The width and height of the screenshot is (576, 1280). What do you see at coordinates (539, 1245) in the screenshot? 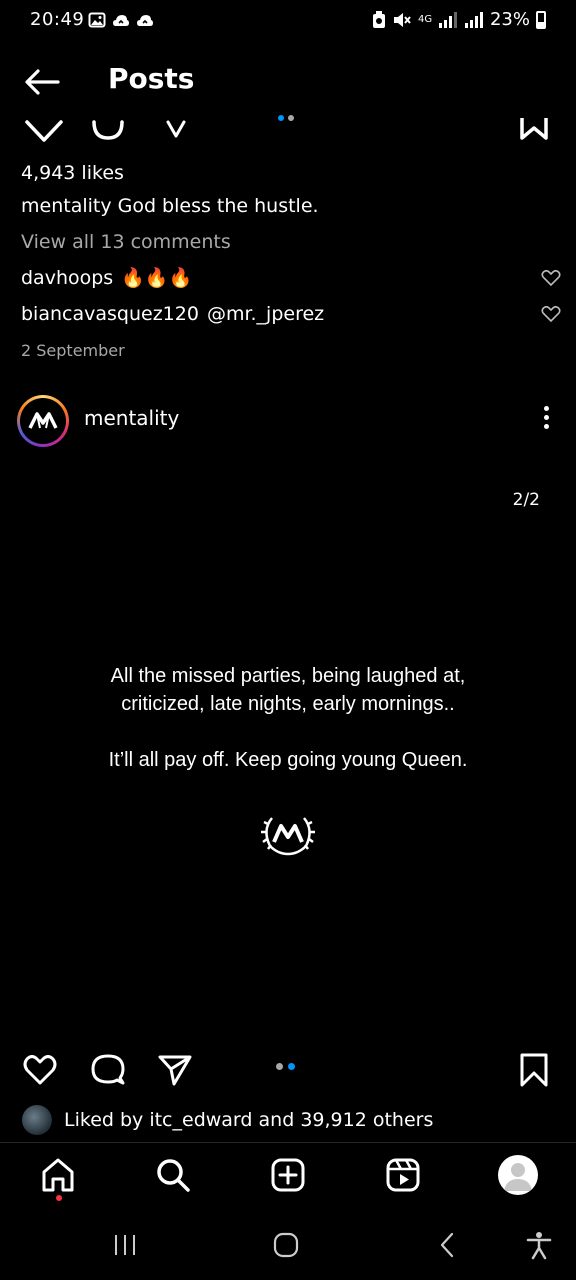
I see `accessibility-icon` at bounding box center [539, 1245].